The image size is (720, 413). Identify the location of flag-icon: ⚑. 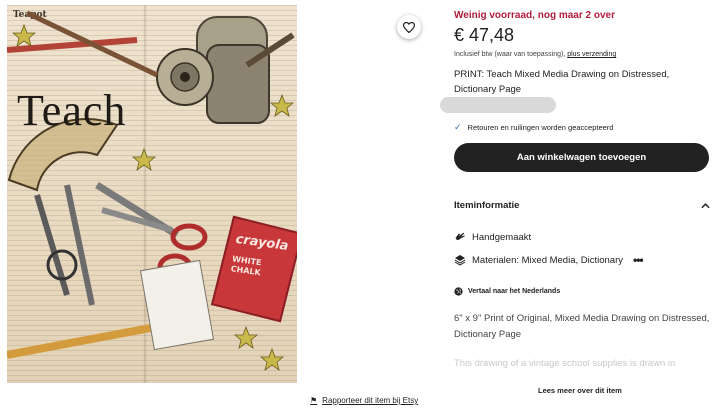
(314, 400).